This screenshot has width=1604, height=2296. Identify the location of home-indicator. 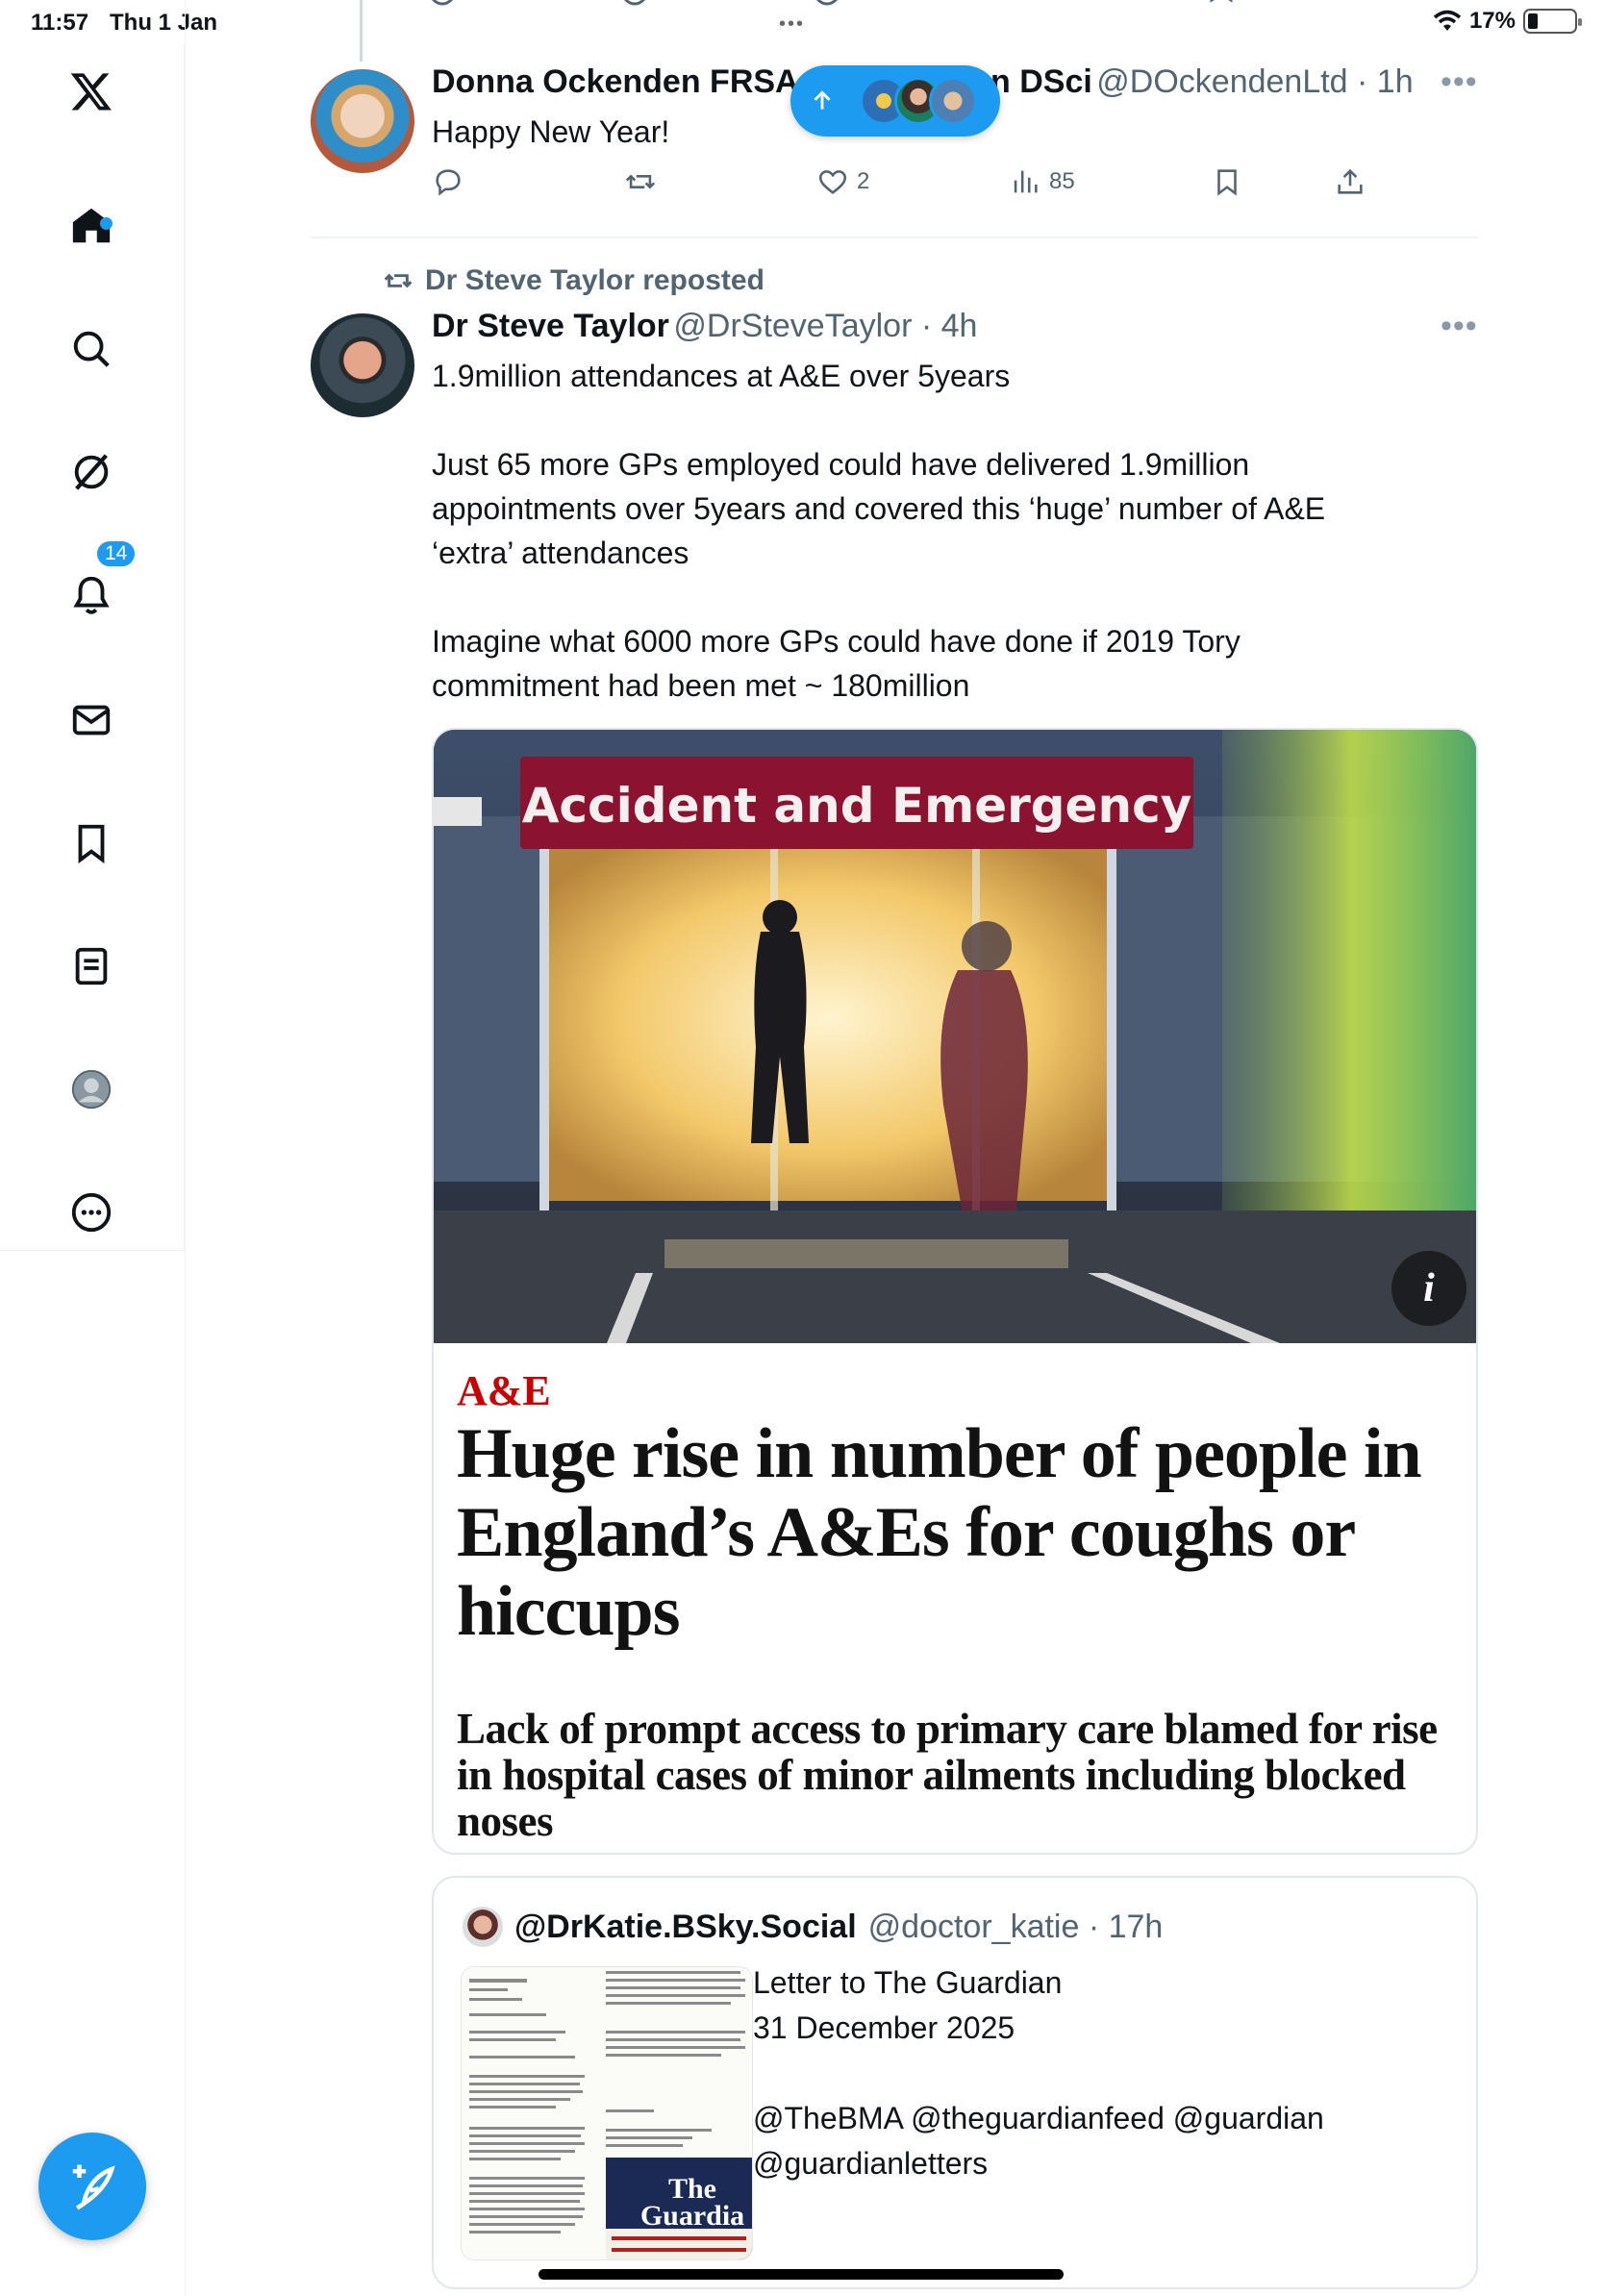
(801, 2274).